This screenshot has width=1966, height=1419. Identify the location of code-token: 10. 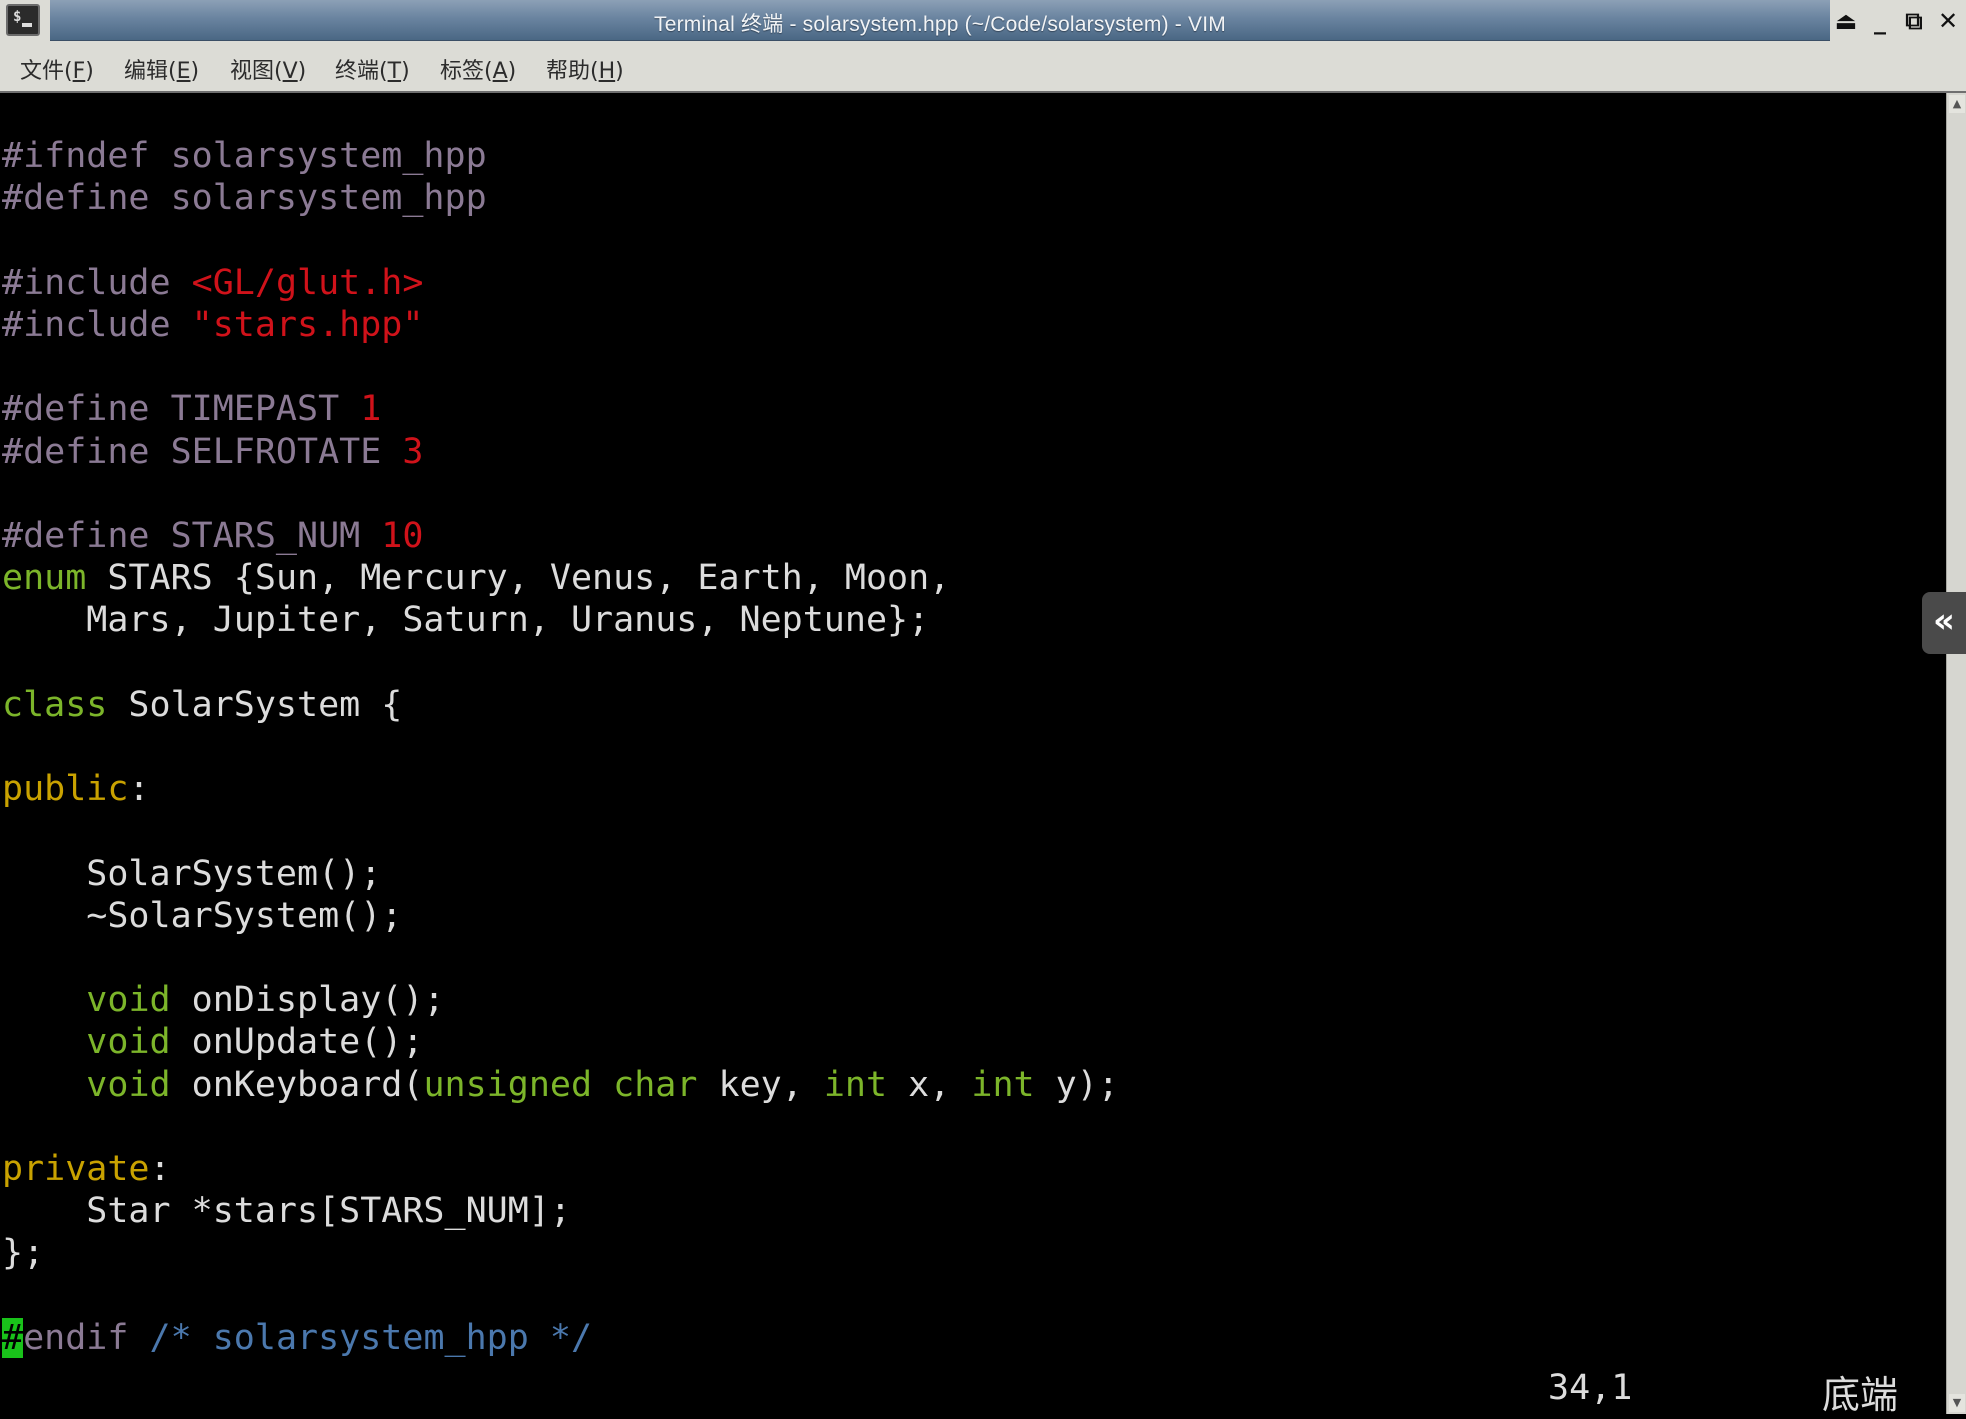
(402, 536).